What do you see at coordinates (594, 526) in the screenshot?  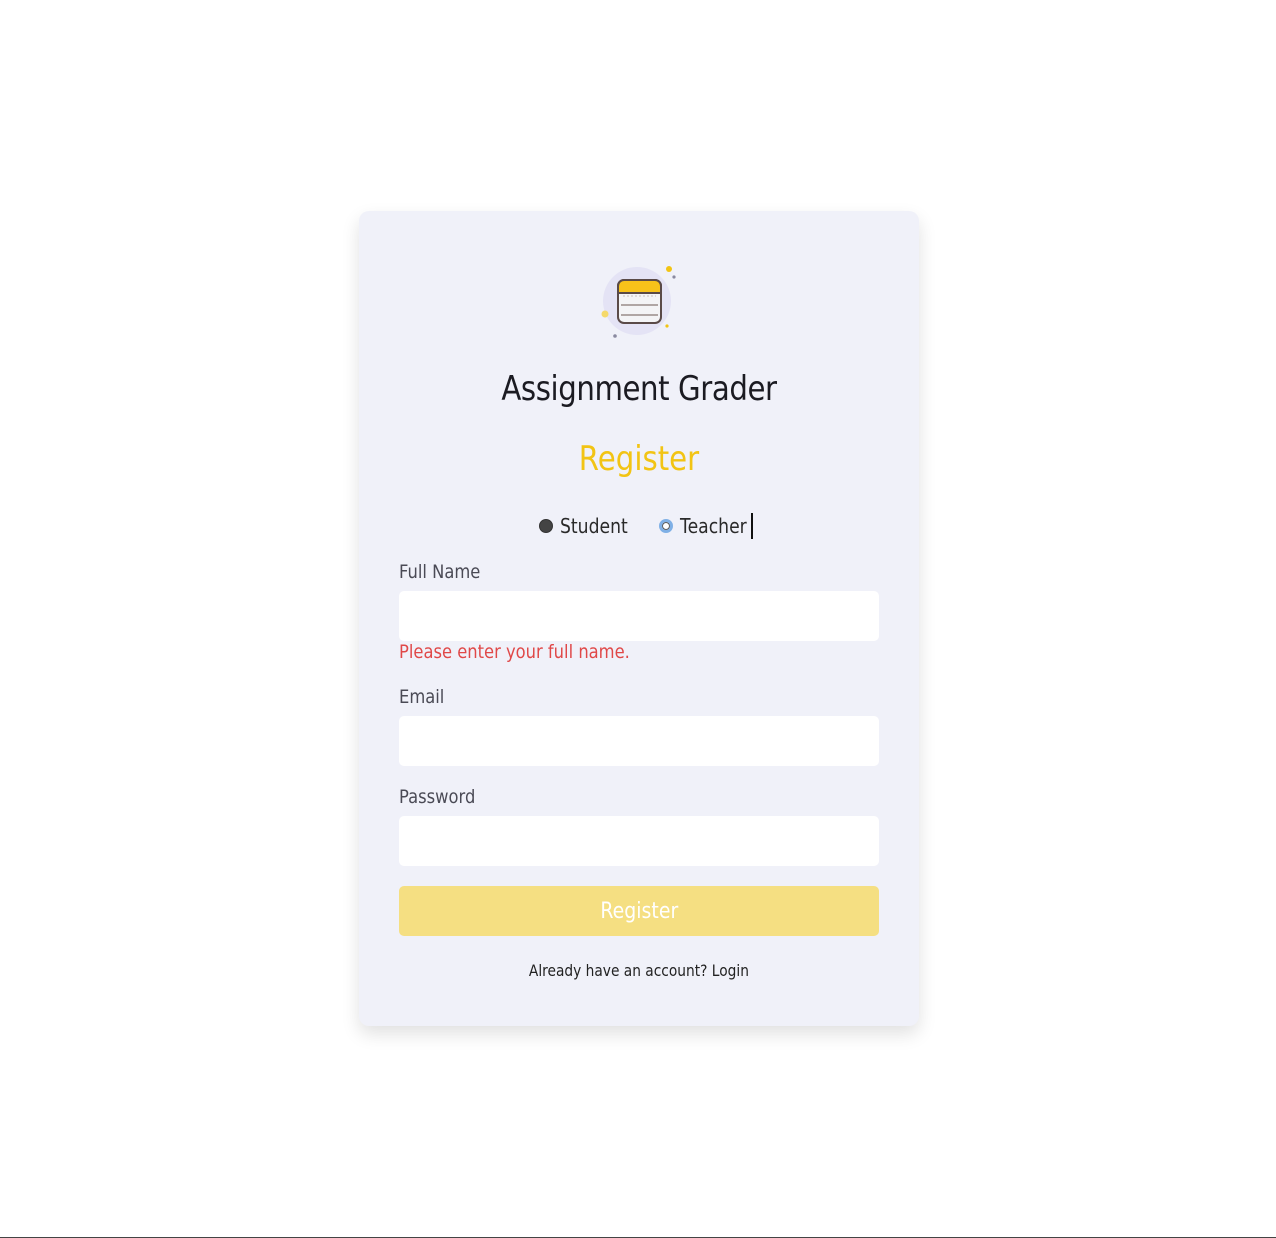 I see `role-student-label: Student` at bounding box center [594, 526].